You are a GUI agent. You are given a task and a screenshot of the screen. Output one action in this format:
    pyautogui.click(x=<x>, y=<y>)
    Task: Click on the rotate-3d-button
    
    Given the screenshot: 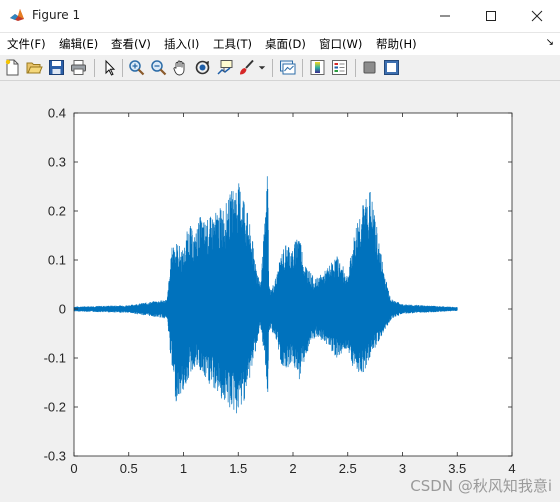 What is the action you would take?
    pyautogui.click(x=202, y=67)
    